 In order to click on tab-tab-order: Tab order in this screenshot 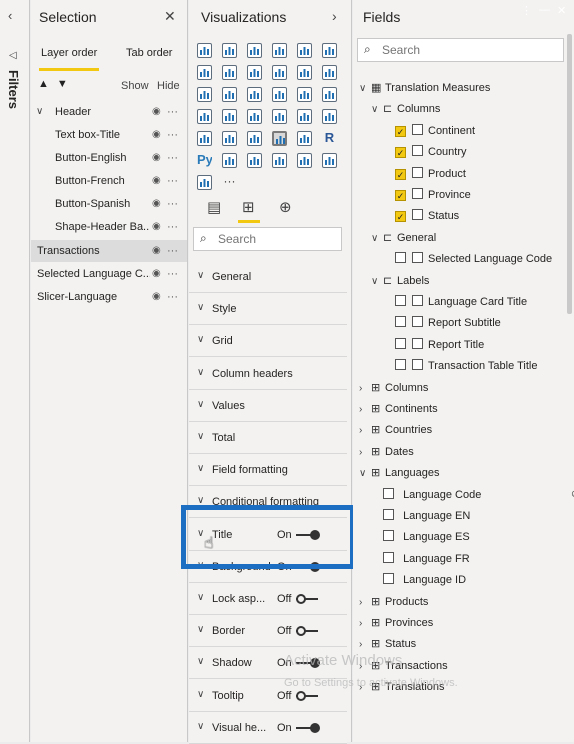, I will do `click(149, 53)`.